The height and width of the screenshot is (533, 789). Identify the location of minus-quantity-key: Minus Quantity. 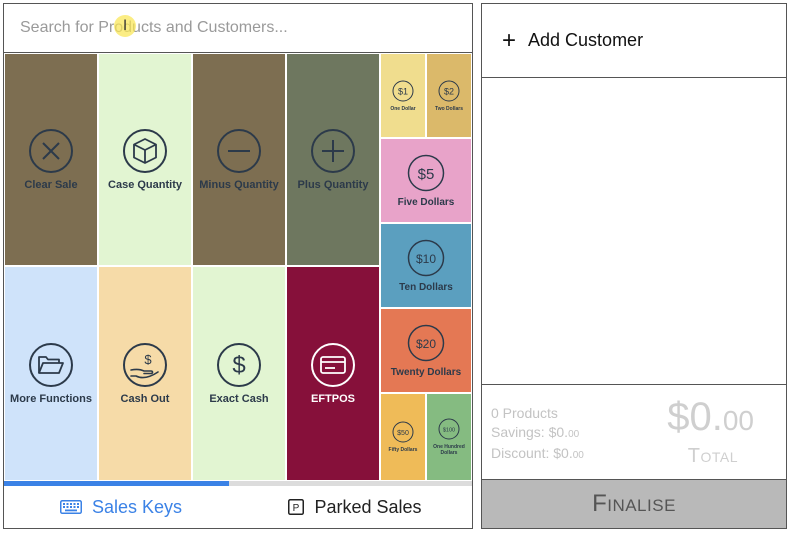
(239, 159).